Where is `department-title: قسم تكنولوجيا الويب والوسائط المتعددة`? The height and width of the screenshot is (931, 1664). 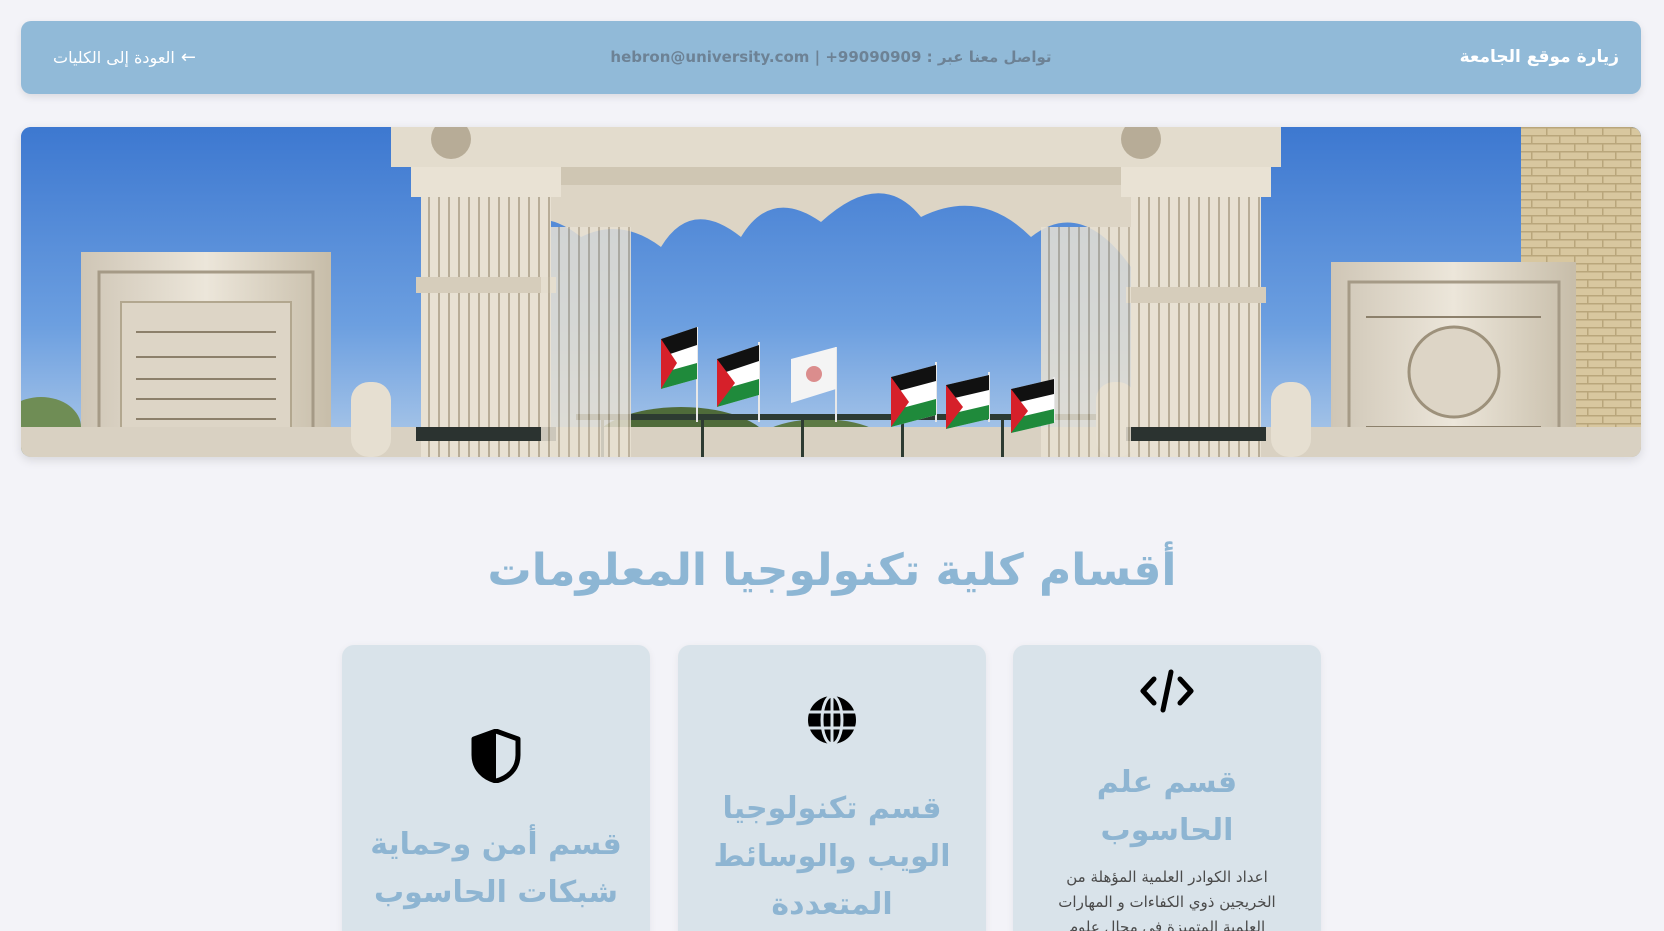
department-title: قسم تكنولوجيا الويب والوسائط المتعددة is located at coordinates (832, 856).